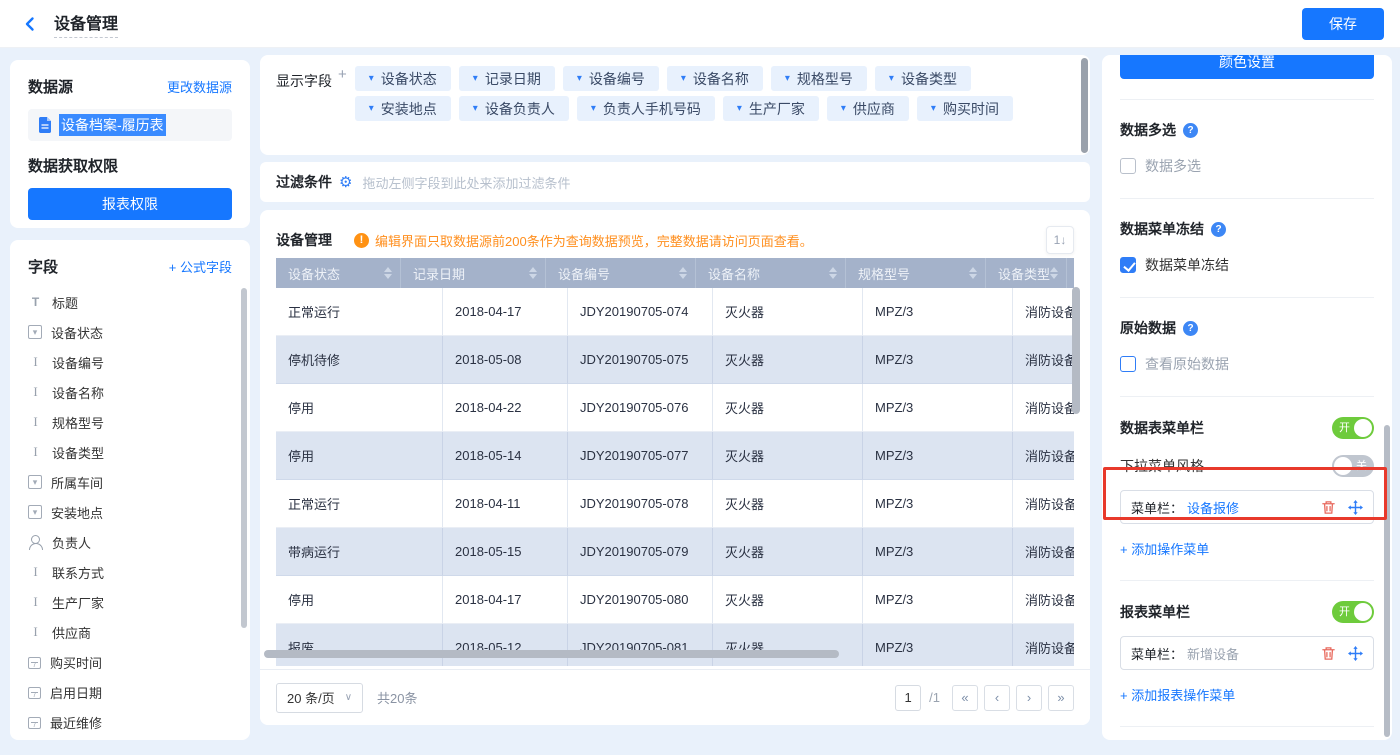 The height and width of the screenshot is (755, 1400). I want to click on add-report-action-menu-link: + 添加报表操作菜单, so click(1177, 694).